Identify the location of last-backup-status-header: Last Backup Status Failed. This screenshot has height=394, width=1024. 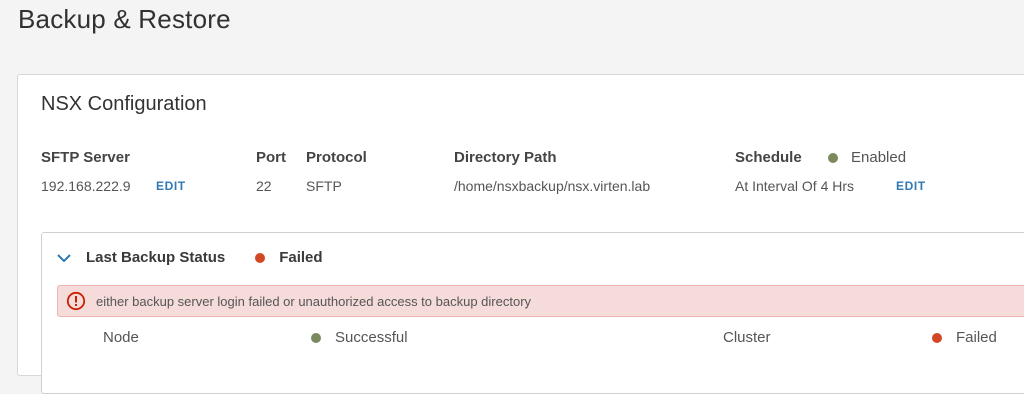
(189, 257).